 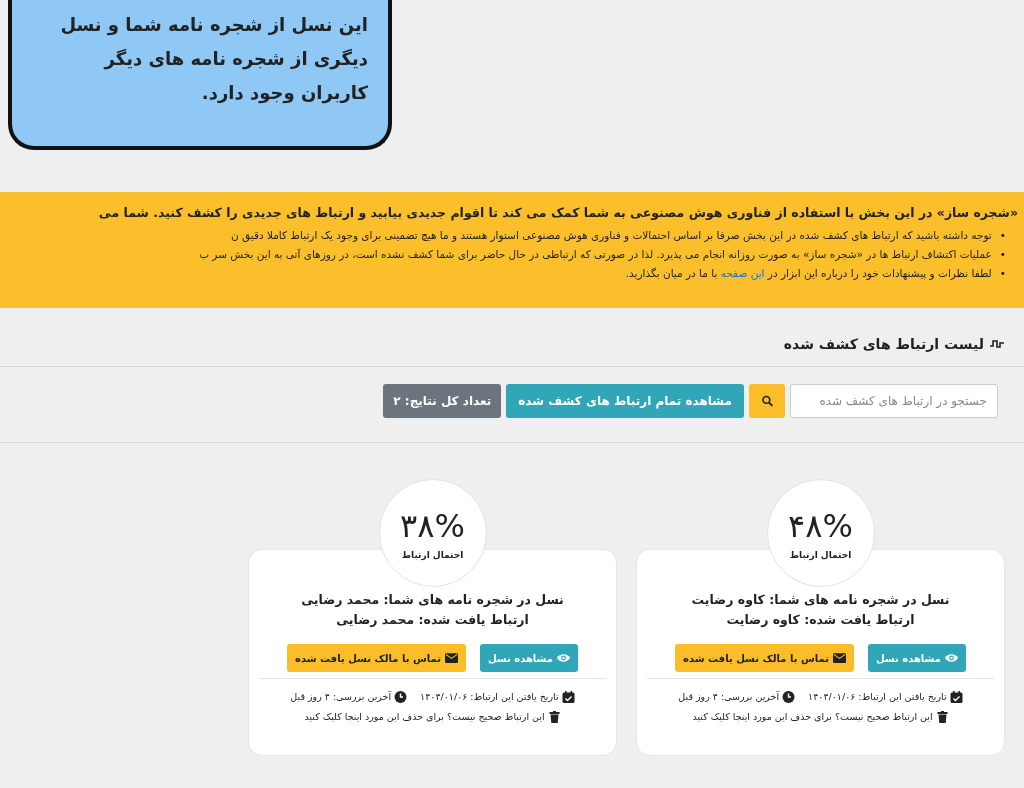 I want to click on search-button, so click(x=767, y=401).